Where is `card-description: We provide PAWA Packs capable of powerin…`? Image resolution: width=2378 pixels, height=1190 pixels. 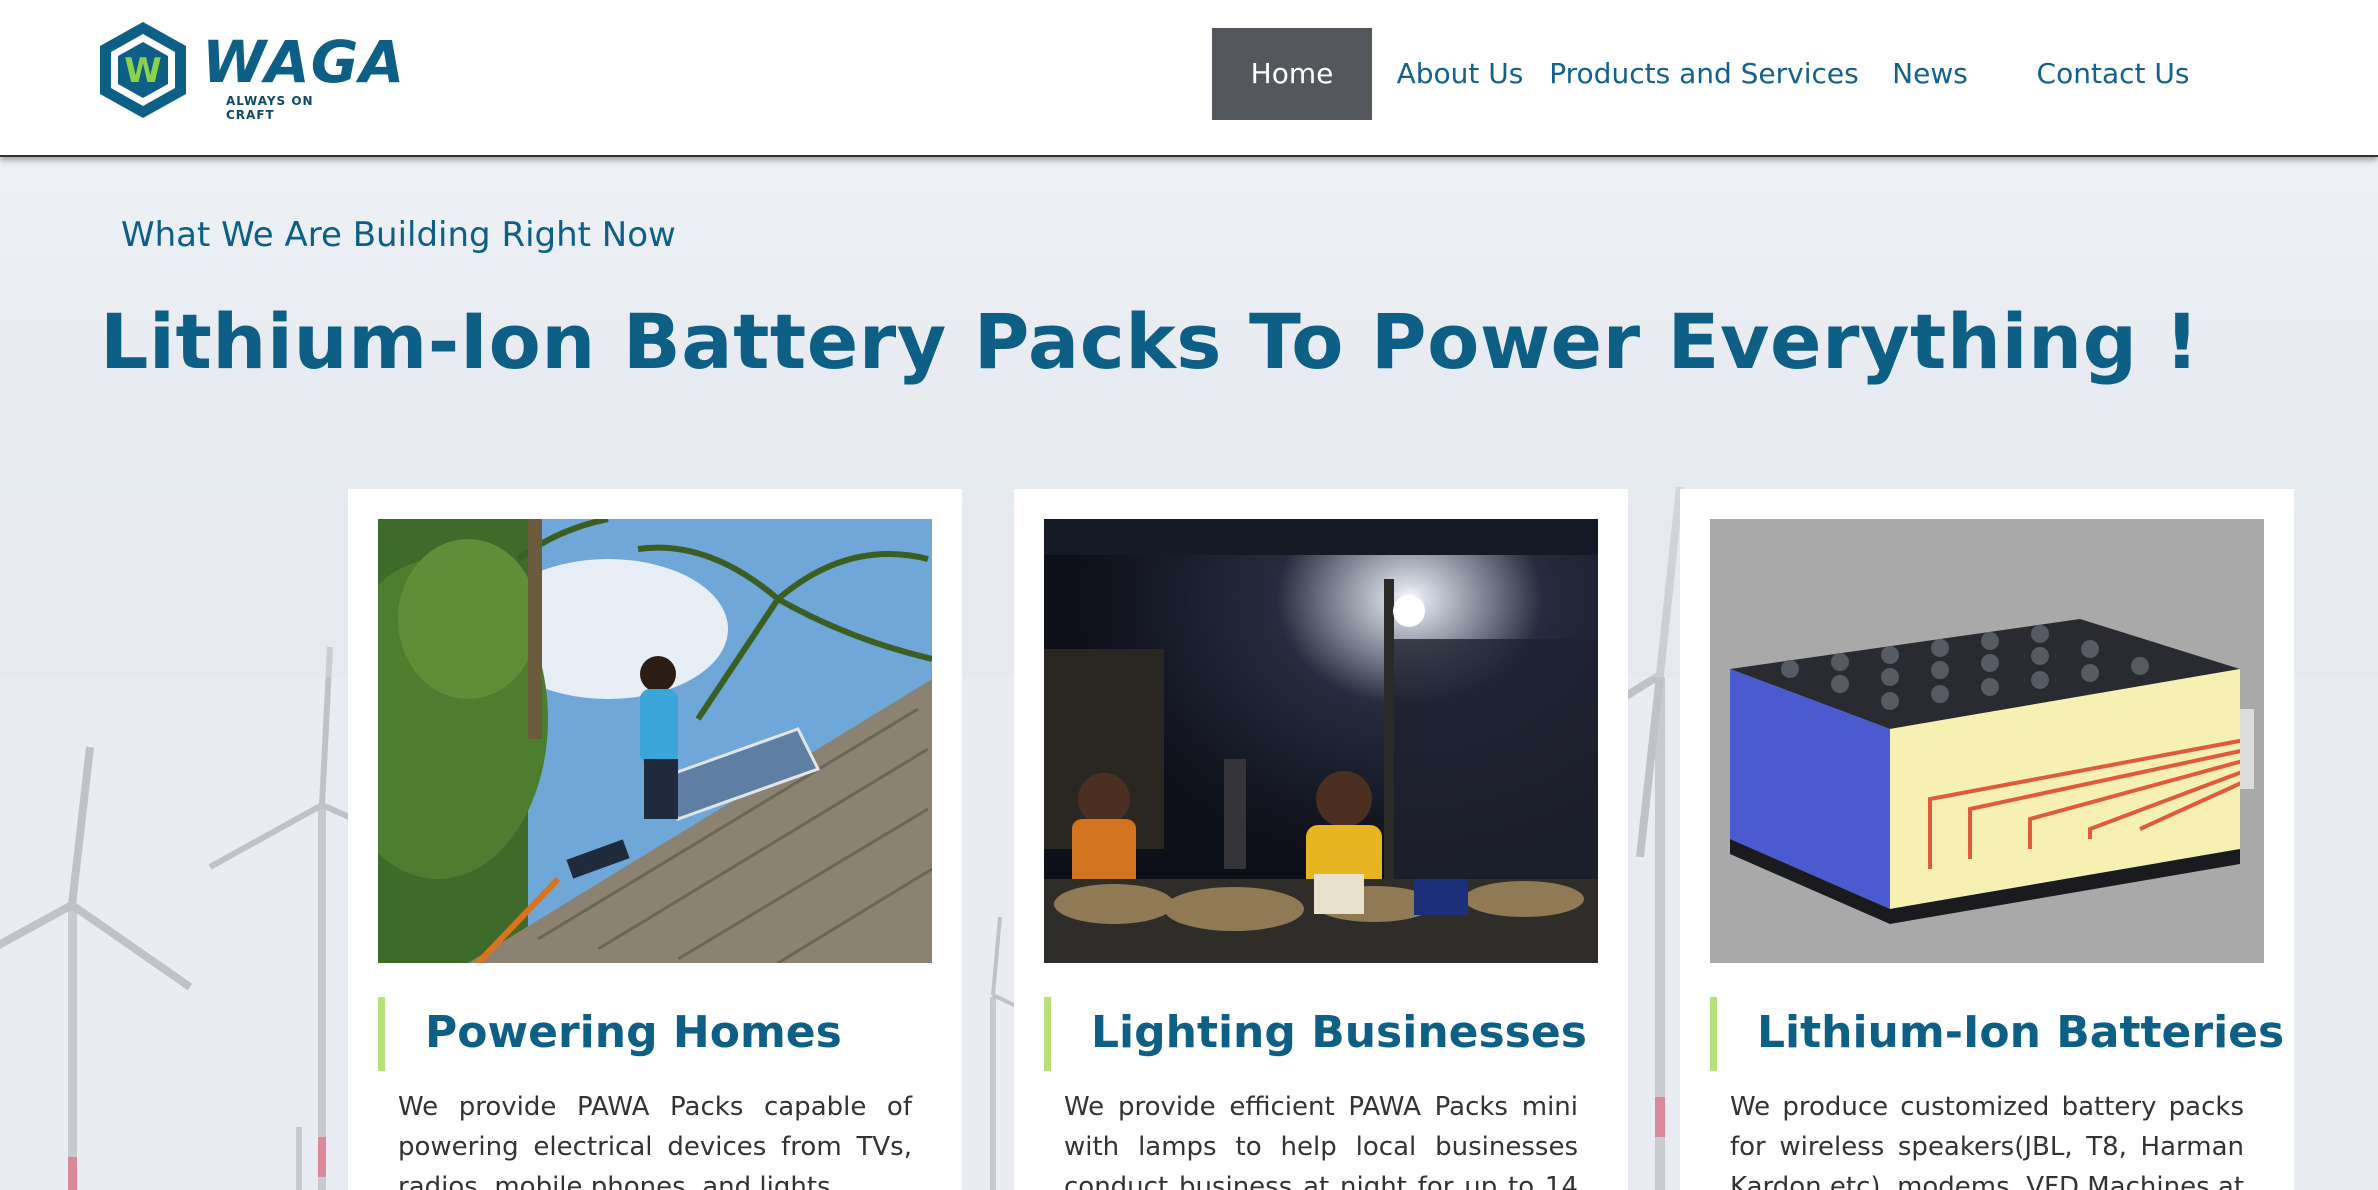
card-description: We provide PAWA Packs capable of powerin… is located at coordinates (655, 1141).